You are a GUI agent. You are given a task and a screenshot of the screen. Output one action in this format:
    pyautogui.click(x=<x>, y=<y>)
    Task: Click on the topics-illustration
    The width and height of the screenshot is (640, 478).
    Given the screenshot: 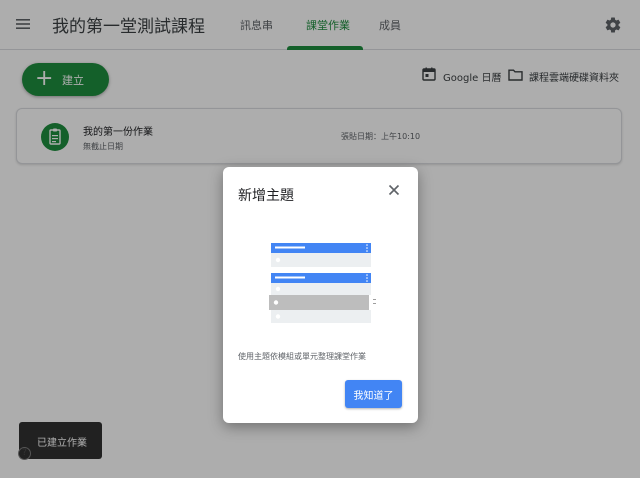 What is the action you would take?
    pyautogui.click(x=322, y=283)
    